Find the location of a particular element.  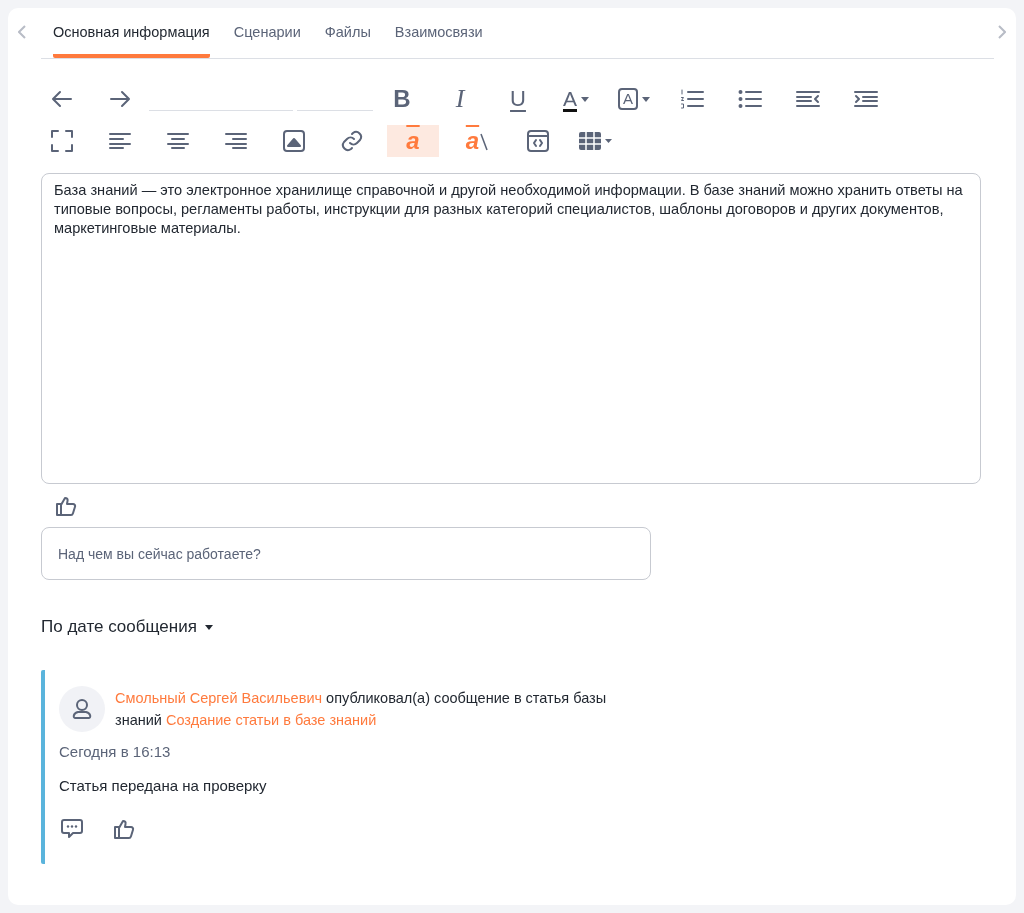

ordered-list-icon is located at coordinates (692, 99).